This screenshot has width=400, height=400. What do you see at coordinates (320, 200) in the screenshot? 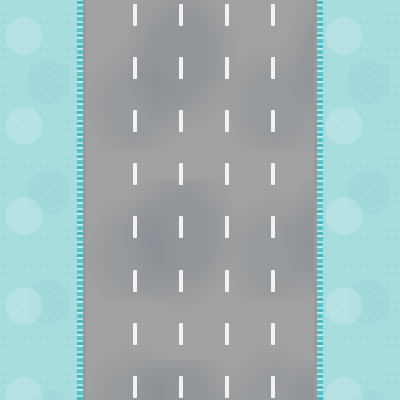
I see `shoreline-right` at bounding box center [320, 200].